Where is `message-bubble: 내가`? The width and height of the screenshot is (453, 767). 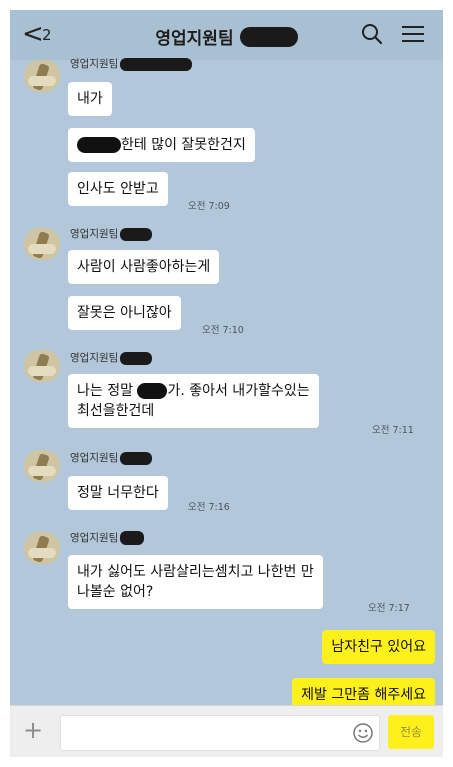 message-bubble: 내가 is located at coordinates (90, 99).